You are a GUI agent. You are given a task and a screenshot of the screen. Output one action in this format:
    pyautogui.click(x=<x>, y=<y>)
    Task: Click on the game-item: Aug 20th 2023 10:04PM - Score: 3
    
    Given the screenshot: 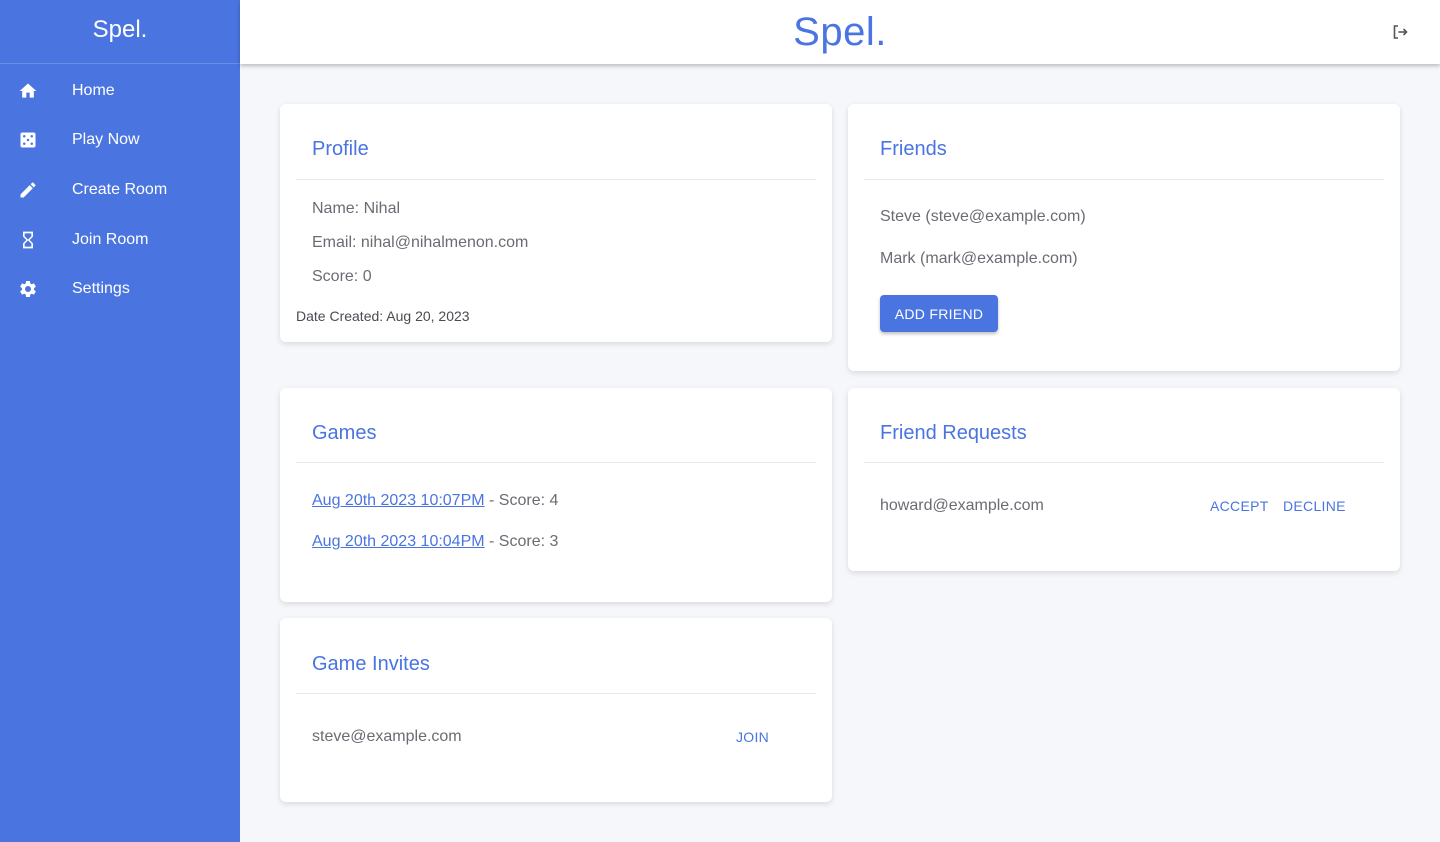 What is the action you would take?
    pyautogui.click(x=435, y=542)
    